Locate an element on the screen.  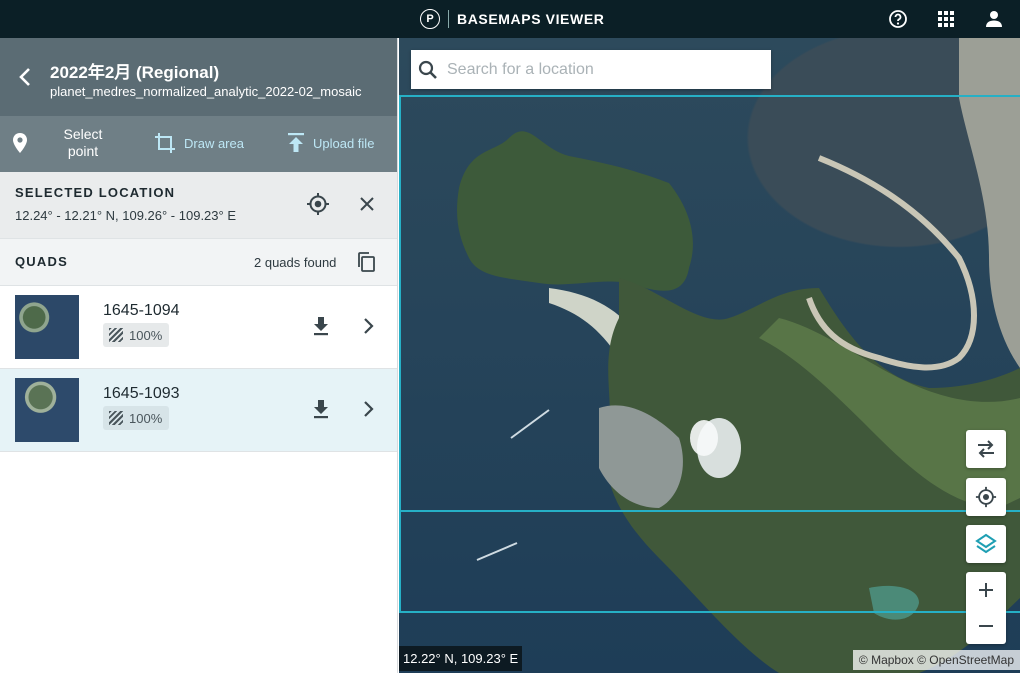
brand: P BASEMAPS VIEWER is located at coordinates (512, 19).